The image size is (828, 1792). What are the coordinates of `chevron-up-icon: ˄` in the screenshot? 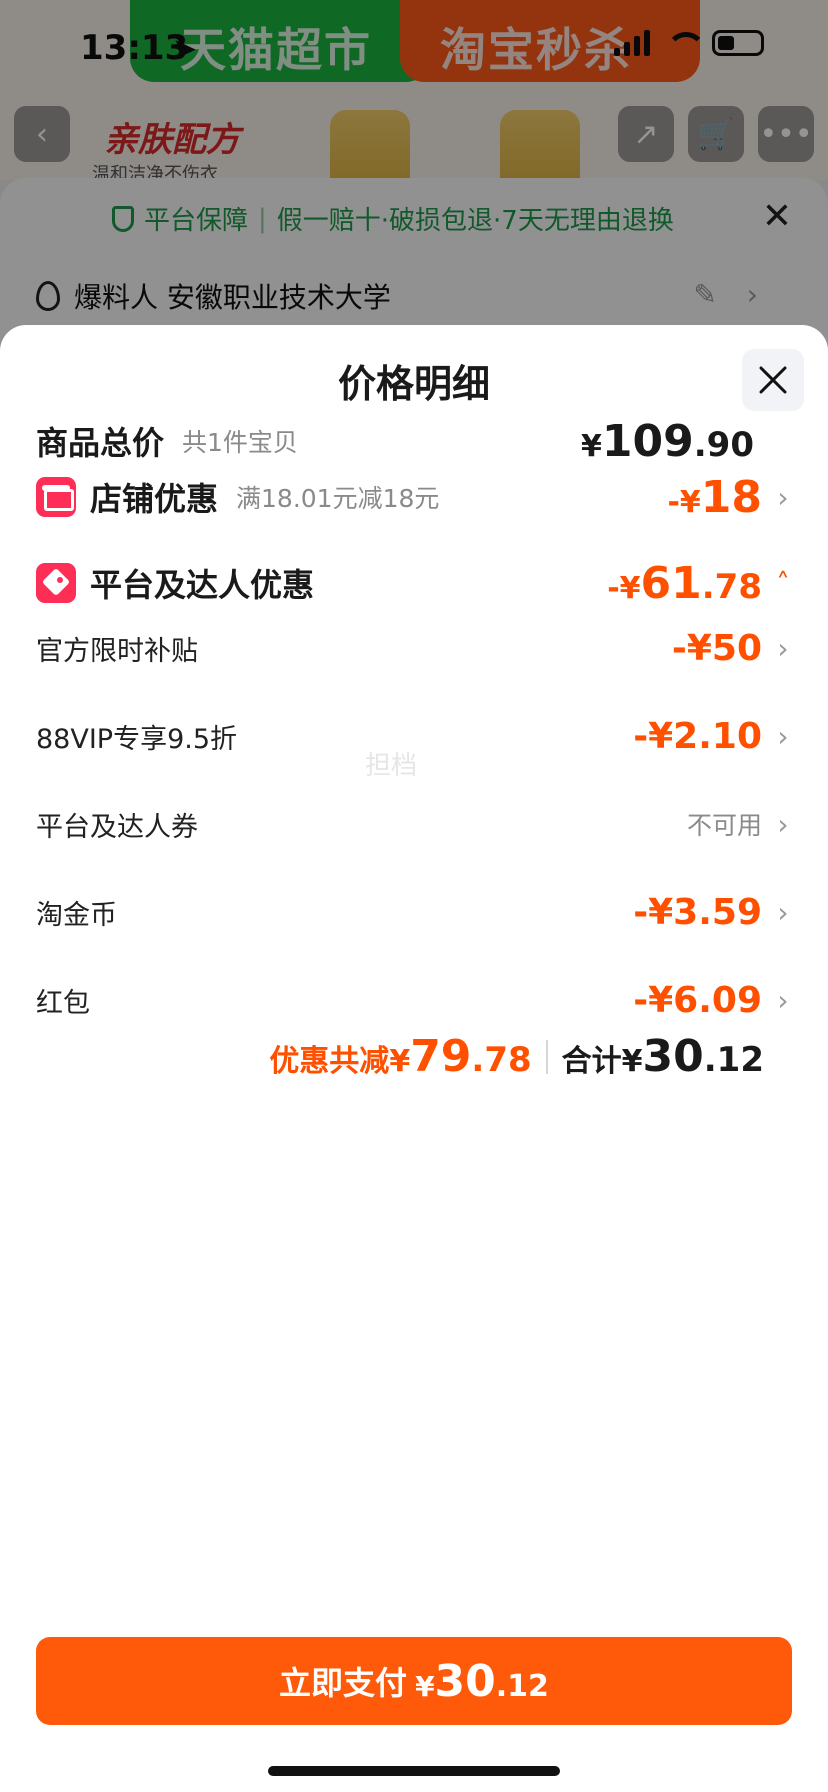 It's located at (783, 583).